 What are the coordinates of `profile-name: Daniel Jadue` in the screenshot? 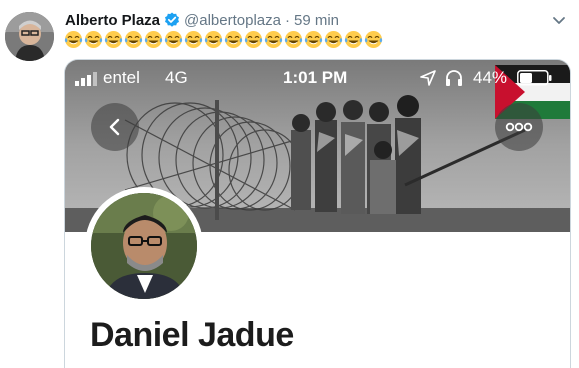 It's located at (192, 335).